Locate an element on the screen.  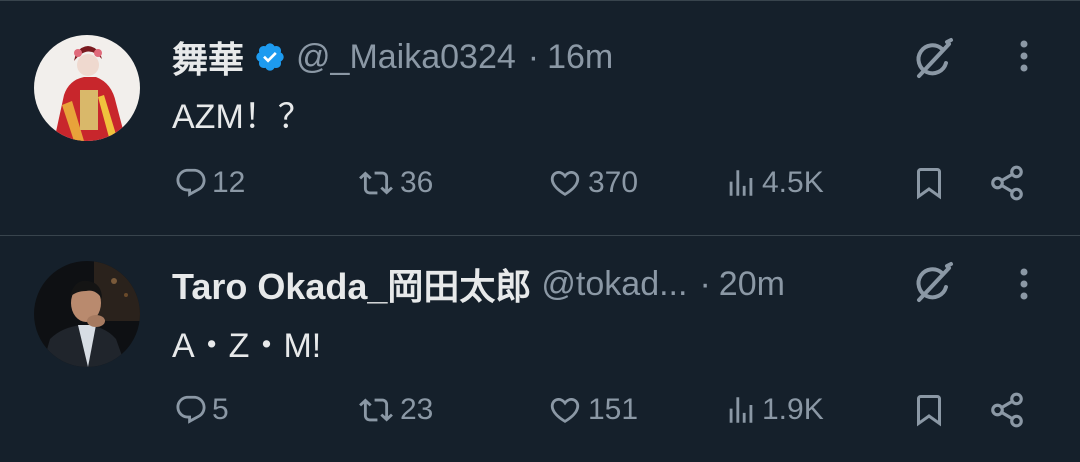
verified-badge-icon is located at coordinates (270, 57).